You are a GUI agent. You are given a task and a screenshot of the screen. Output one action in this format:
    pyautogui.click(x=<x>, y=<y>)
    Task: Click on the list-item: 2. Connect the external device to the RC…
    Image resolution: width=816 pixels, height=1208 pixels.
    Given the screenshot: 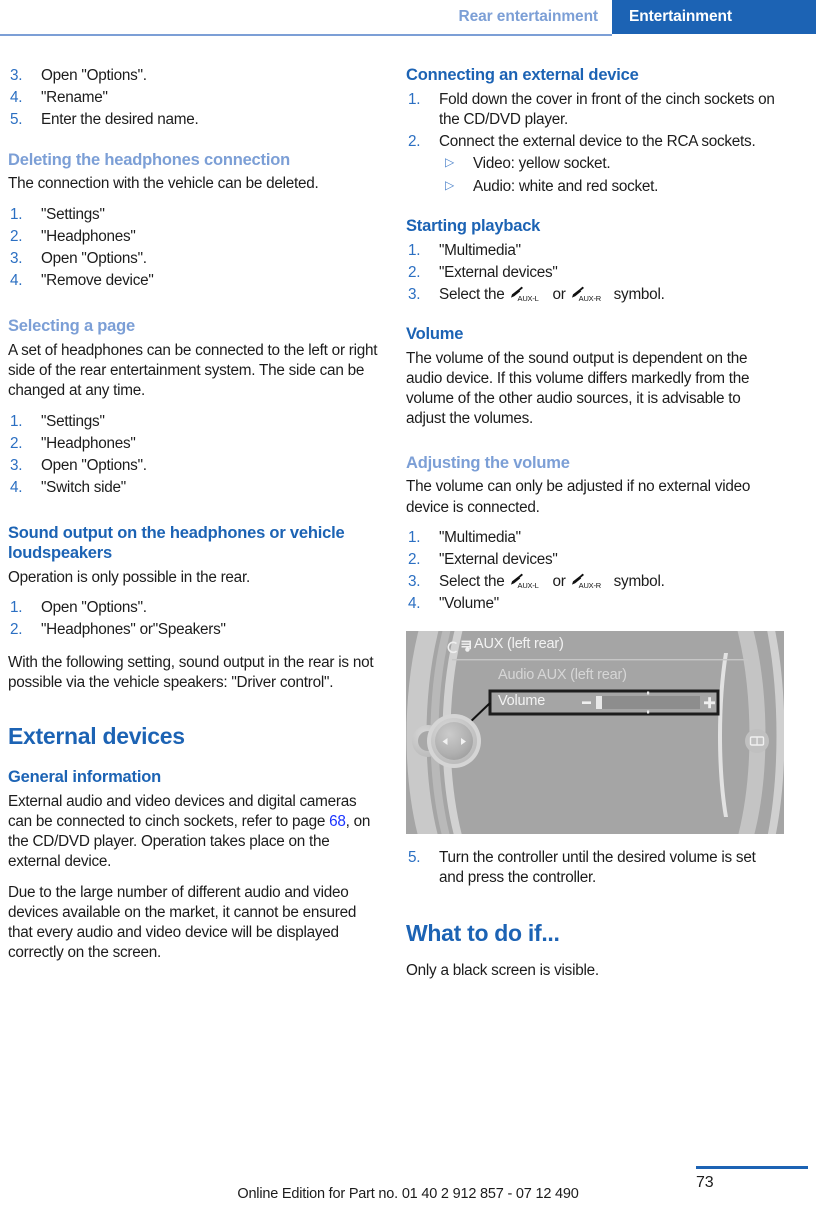 What is the action you would take?
    pyautogui.click(x=594, y=164)
    